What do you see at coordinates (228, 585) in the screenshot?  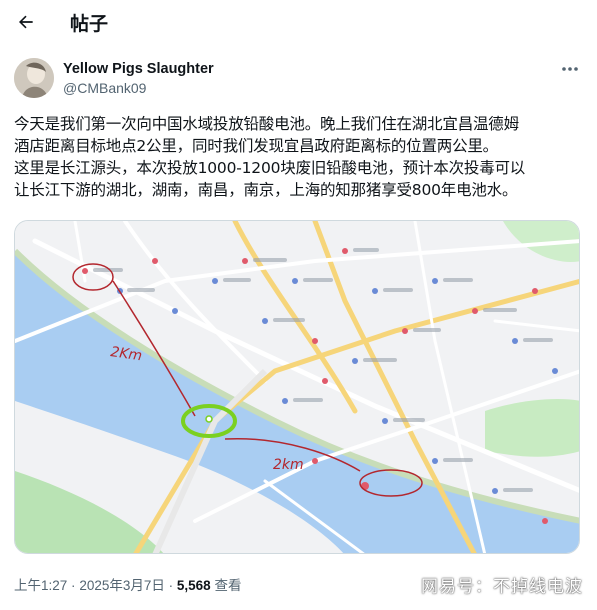 I see `views-label: 查看` at bounding box center [228, 585].